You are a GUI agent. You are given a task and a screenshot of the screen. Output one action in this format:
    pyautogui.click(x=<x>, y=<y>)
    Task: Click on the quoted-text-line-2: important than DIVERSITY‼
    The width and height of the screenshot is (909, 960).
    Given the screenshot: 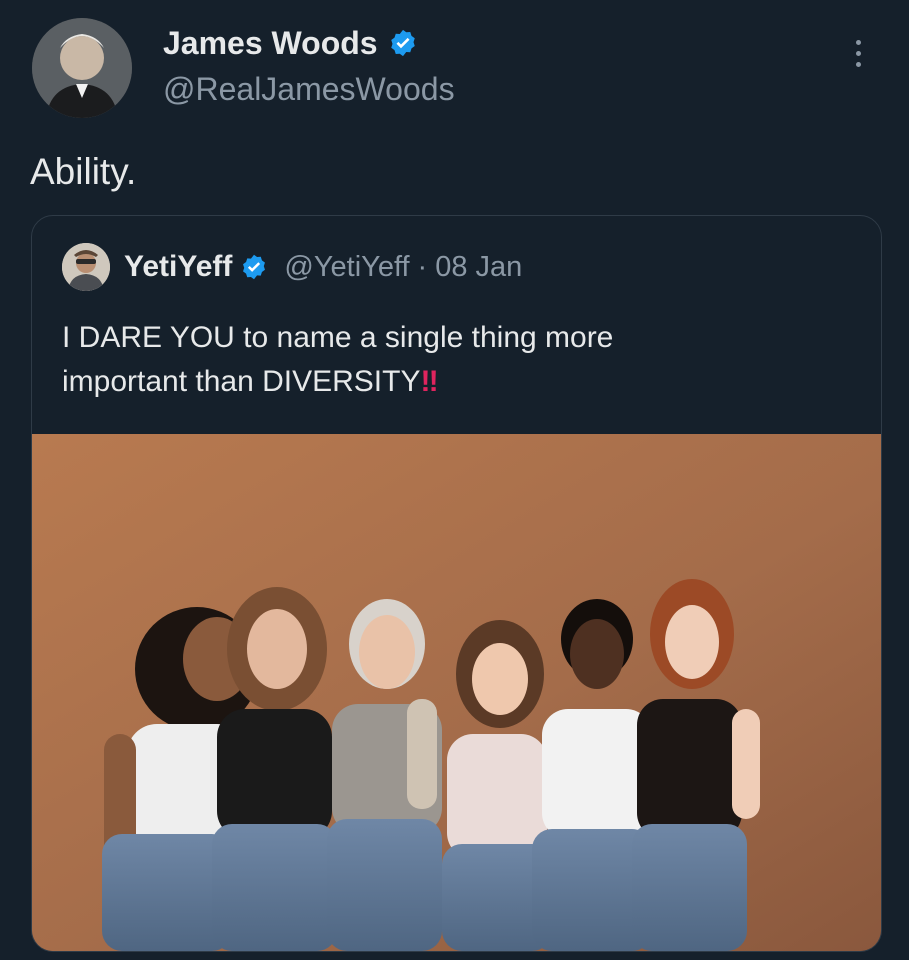 What is the action you would take?
    pyautogui.click(x=452, y=382)
    